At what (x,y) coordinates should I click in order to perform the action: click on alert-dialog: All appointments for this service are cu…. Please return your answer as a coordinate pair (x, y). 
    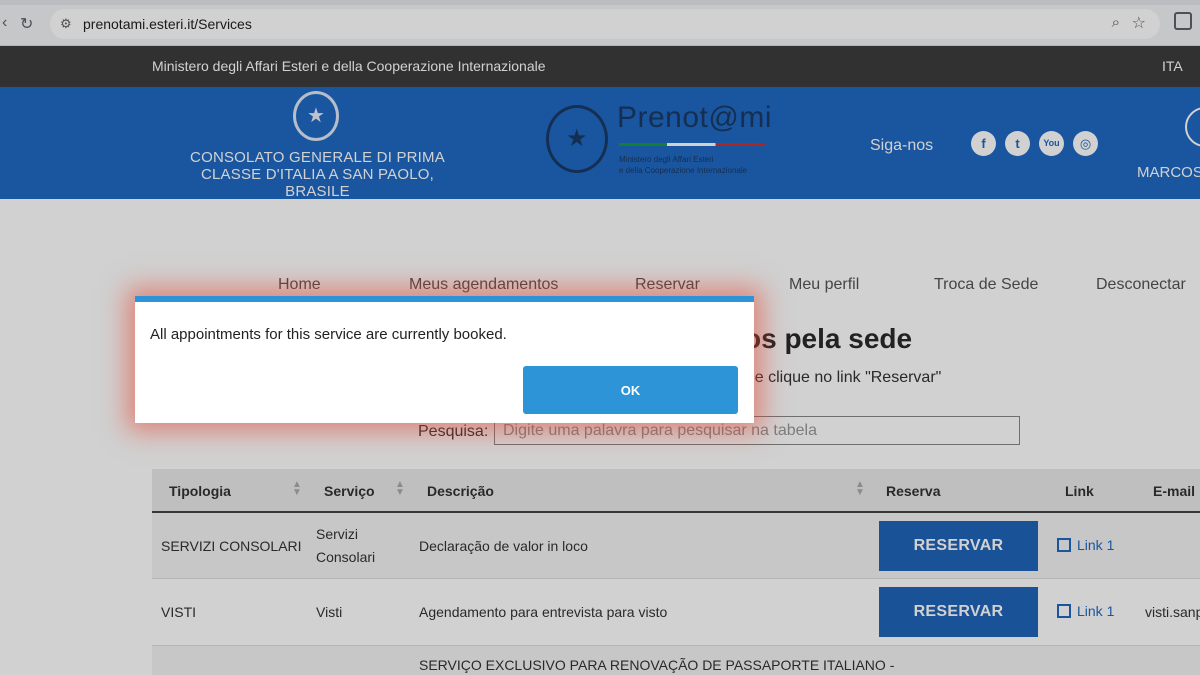
    Looking at the image, I should click on (444, 359).